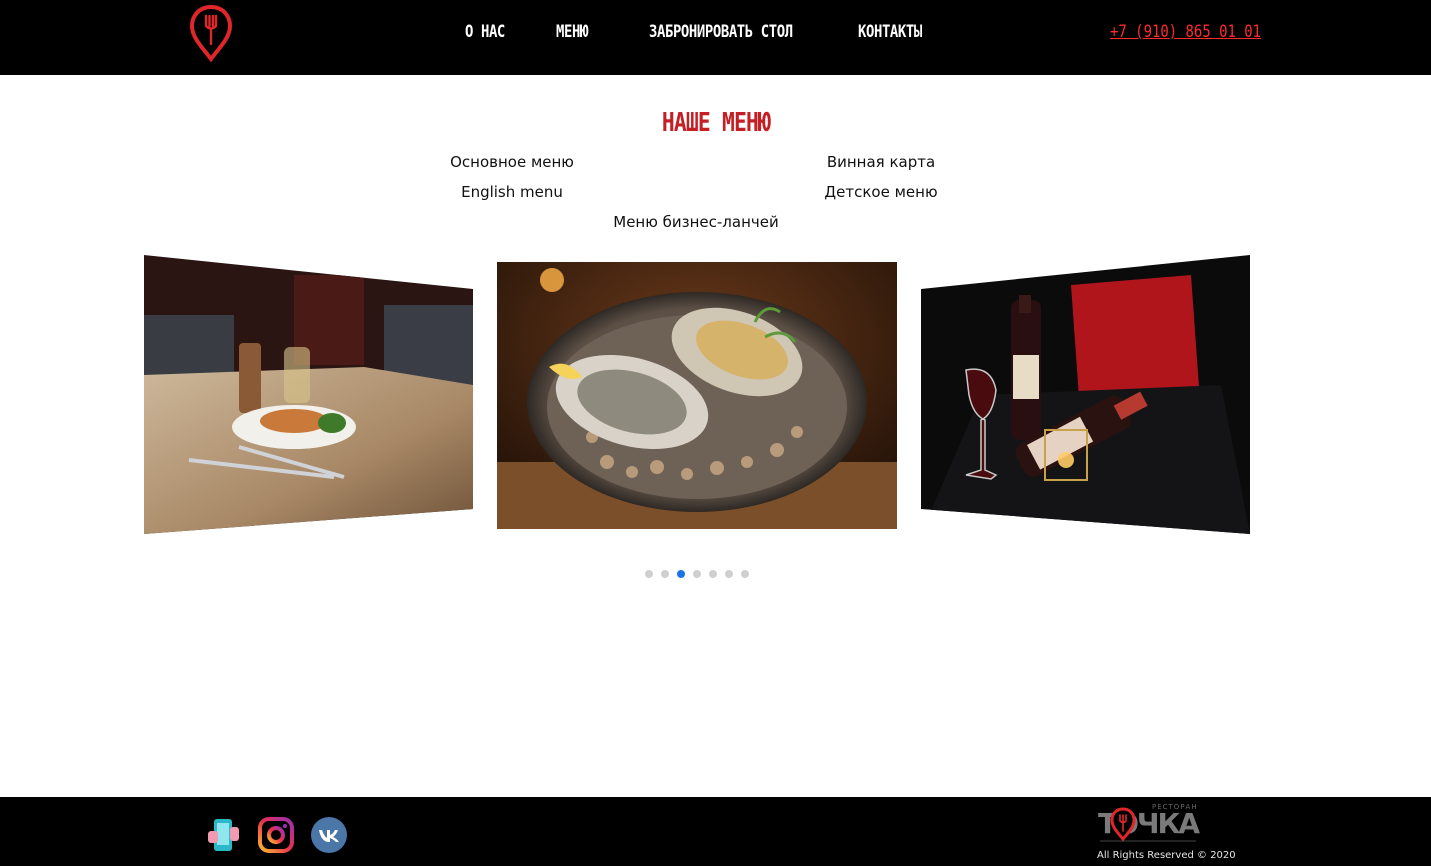  I want to click on vk-icon, so click(329, 835).